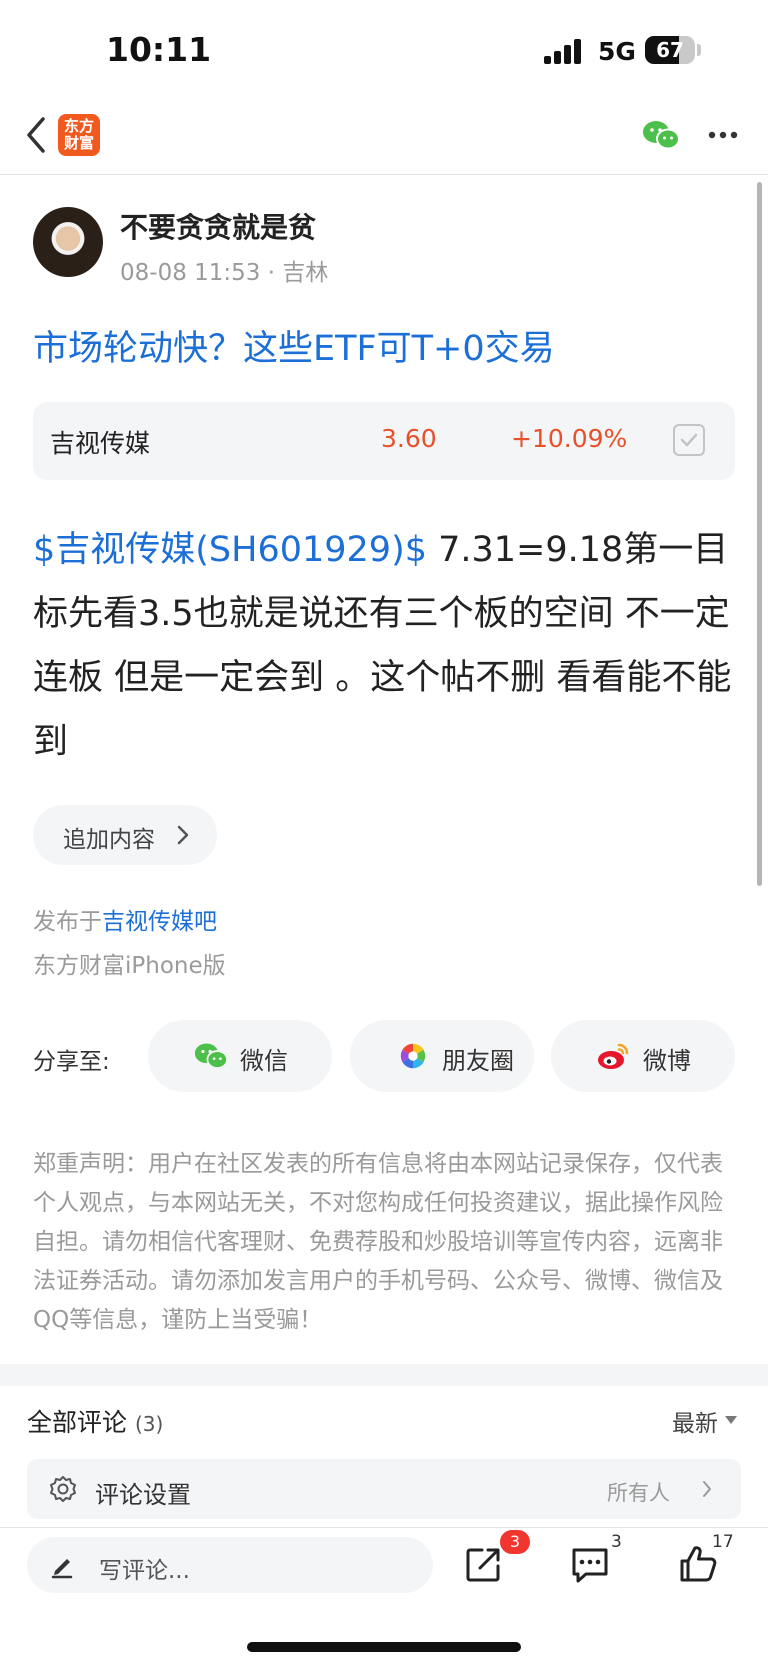 Image resolution: width=768 pixels, height=1665 pixels. I want to click on pencil-icon, so click(62, 1569).